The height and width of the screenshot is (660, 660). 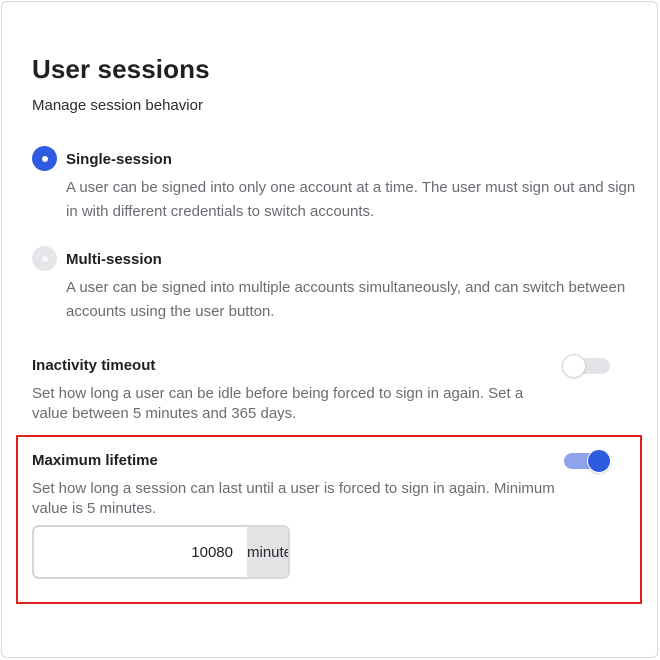 I want to click on page-subtitle: Manage session behavior, so click(x=117, y=105).